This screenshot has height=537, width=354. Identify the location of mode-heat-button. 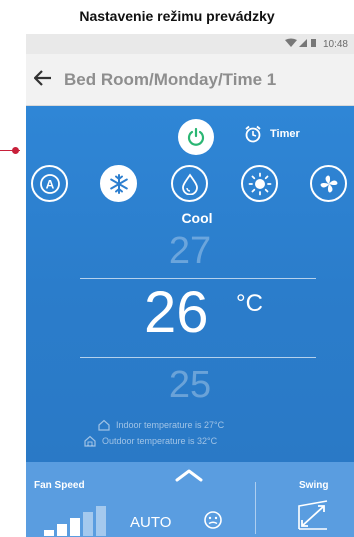
(259, 183).